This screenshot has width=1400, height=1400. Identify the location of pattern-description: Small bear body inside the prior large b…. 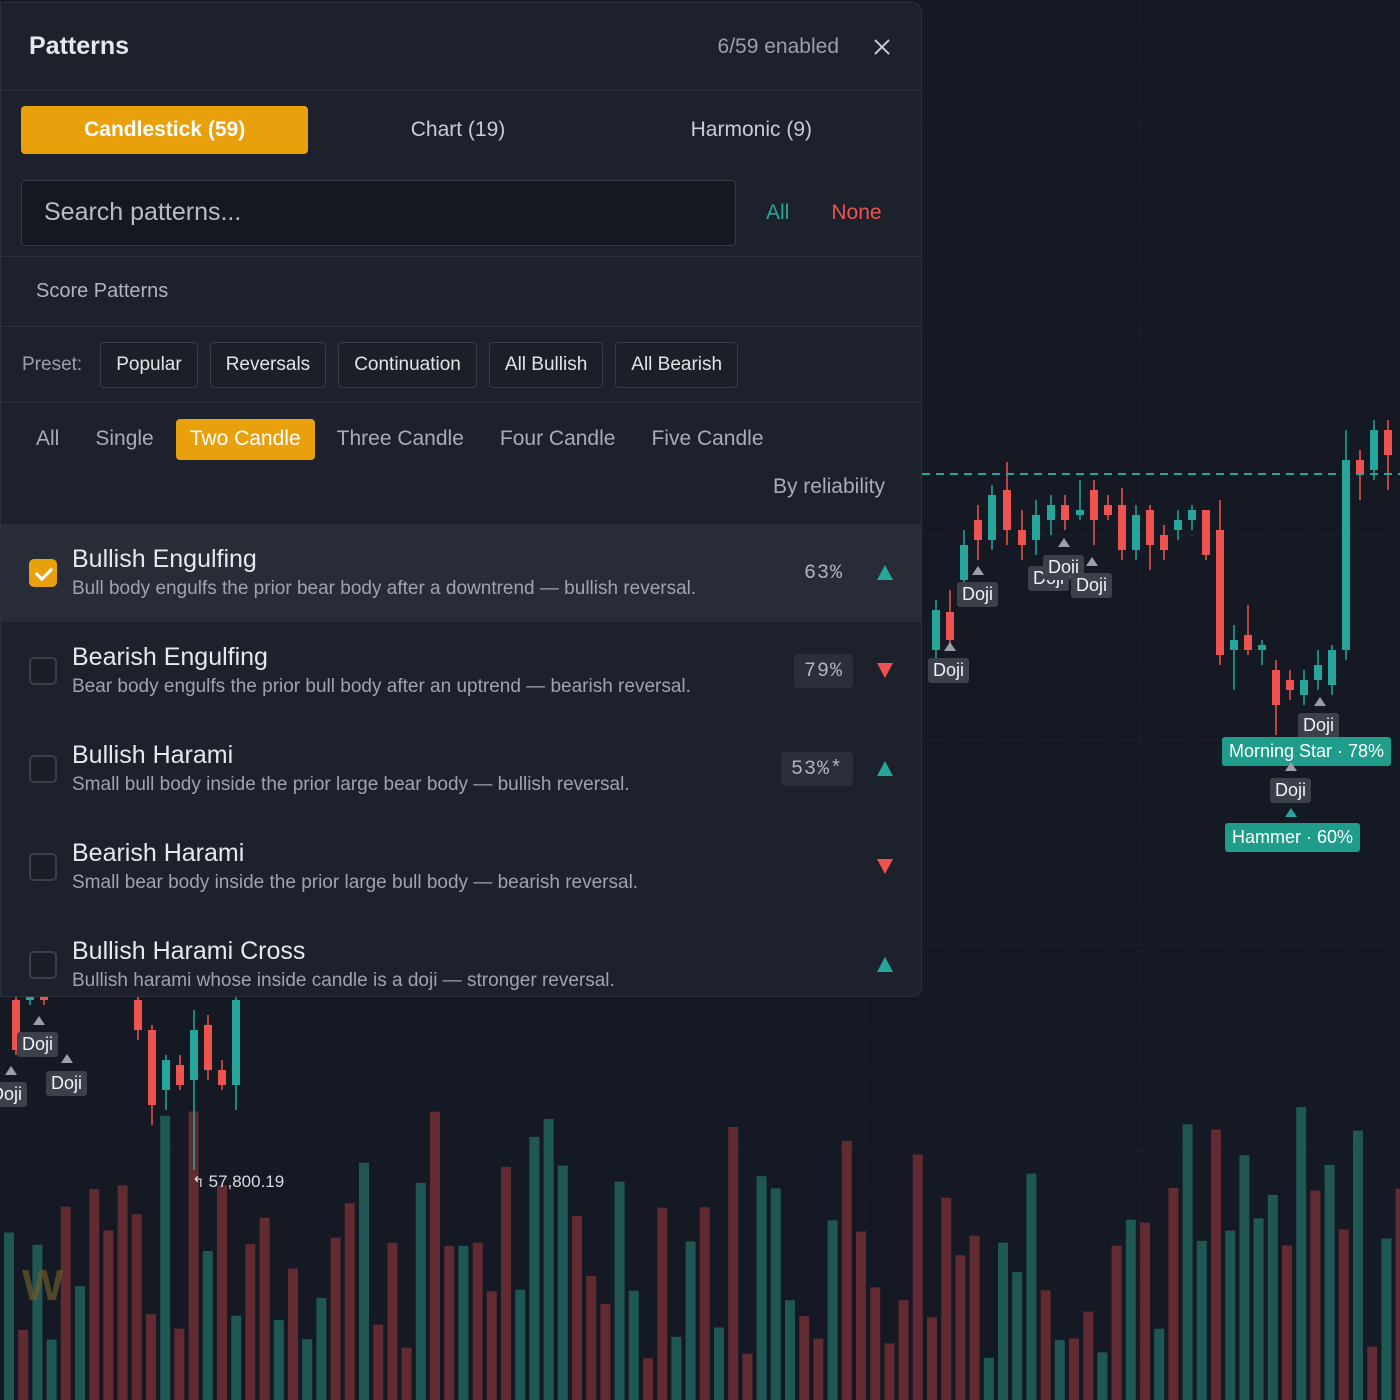
(355, 882).